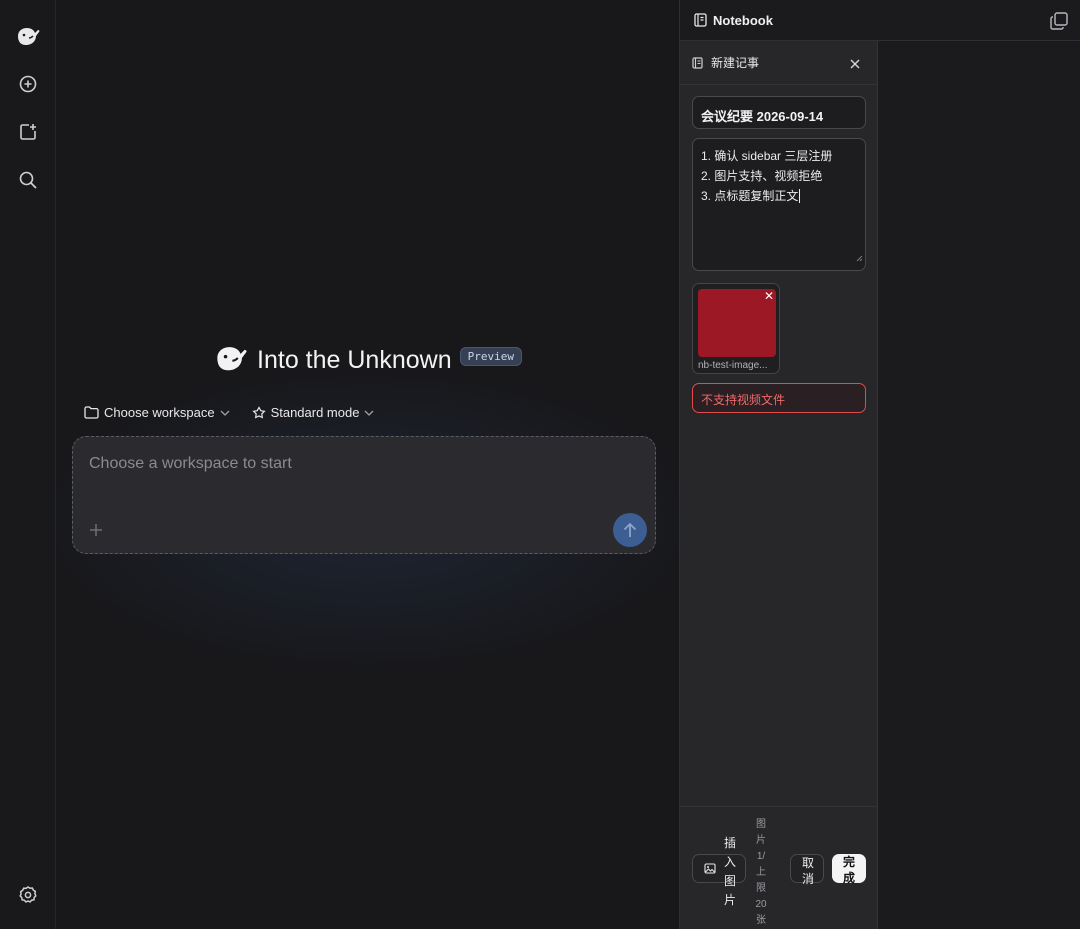  I want to click on workspace-selector: Choose workspace, so click(157, 412).